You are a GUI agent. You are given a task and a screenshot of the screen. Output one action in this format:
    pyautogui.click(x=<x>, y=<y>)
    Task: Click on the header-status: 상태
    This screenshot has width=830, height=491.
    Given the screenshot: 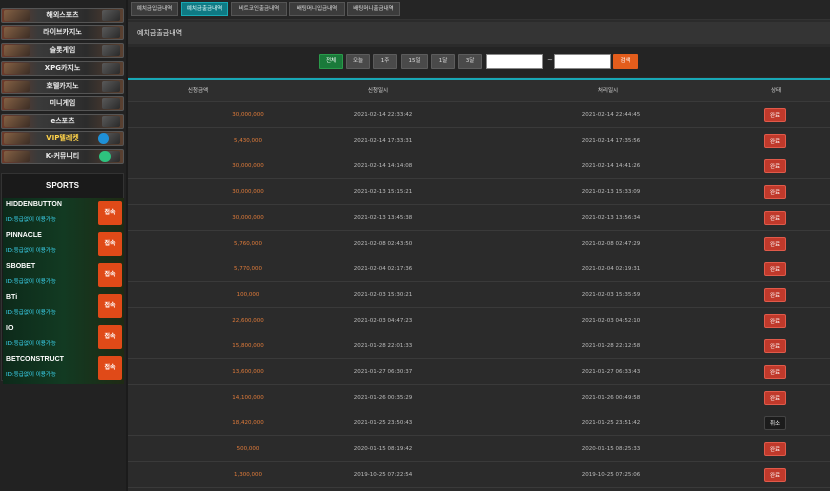 What is the action you would take?
    pyautogui.click(x=776, y=91)
    